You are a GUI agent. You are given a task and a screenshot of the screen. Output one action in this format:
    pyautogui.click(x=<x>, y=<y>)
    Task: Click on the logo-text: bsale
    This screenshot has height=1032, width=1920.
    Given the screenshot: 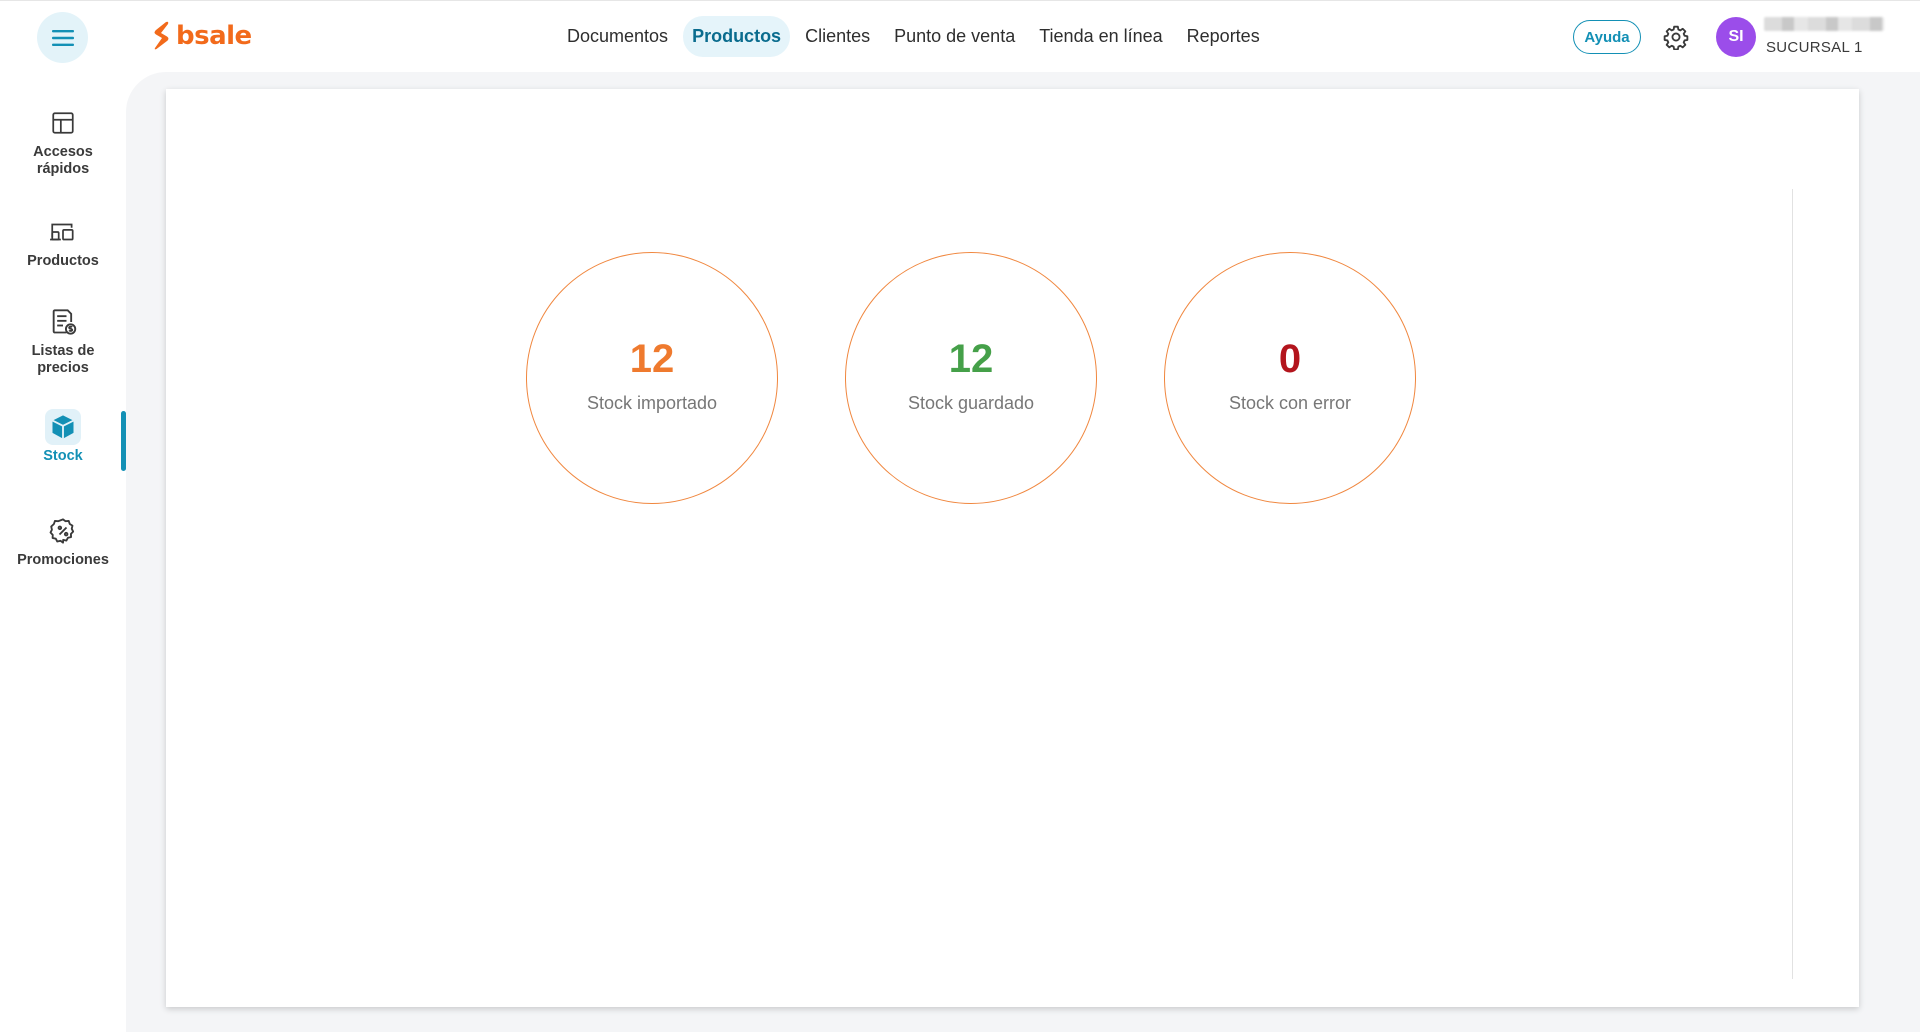 What is the action you would take?
    pyautogui.click(x=214, y=36)
    